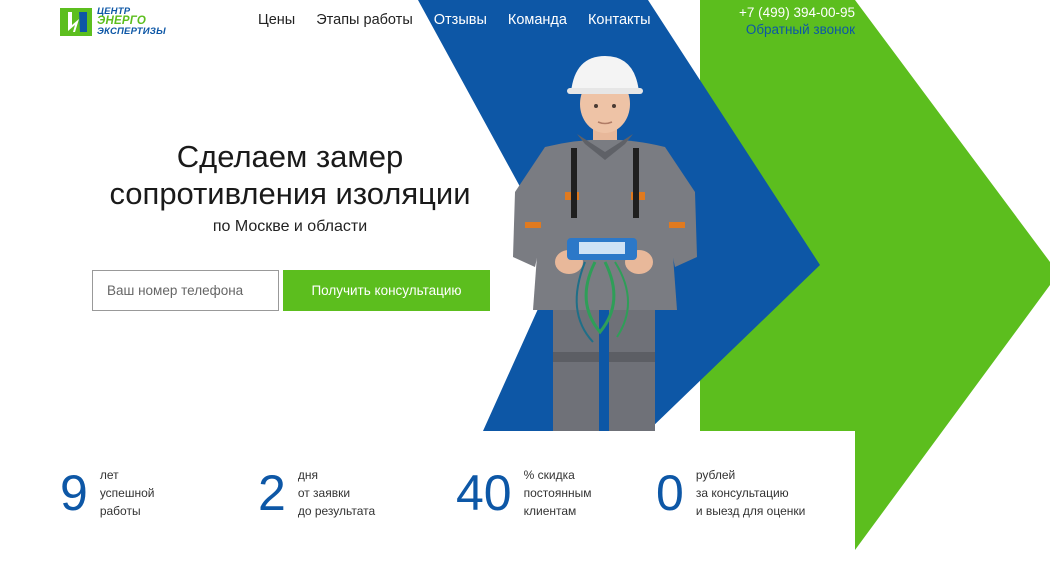  Describe the element at coordinates (797, 29) in the screenshot. I see `callback-link: Обратный звонок` at that location.